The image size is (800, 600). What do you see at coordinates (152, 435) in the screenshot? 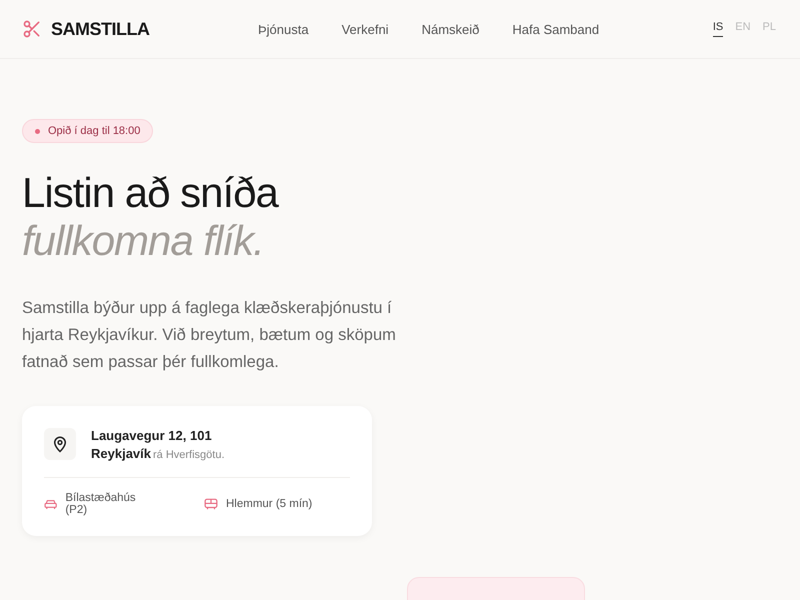
I see `address: Laugavegur 12, 101` at bounding box center [152, 435].